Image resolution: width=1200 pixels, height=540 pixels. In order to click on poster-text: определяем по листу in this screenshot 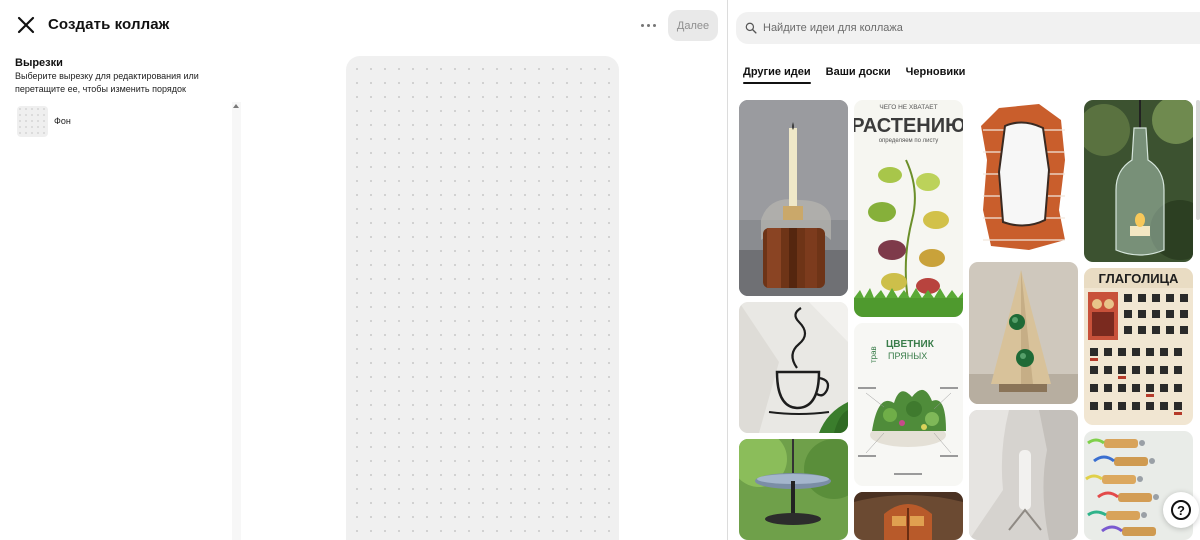, I will do `click(909, 141)`.